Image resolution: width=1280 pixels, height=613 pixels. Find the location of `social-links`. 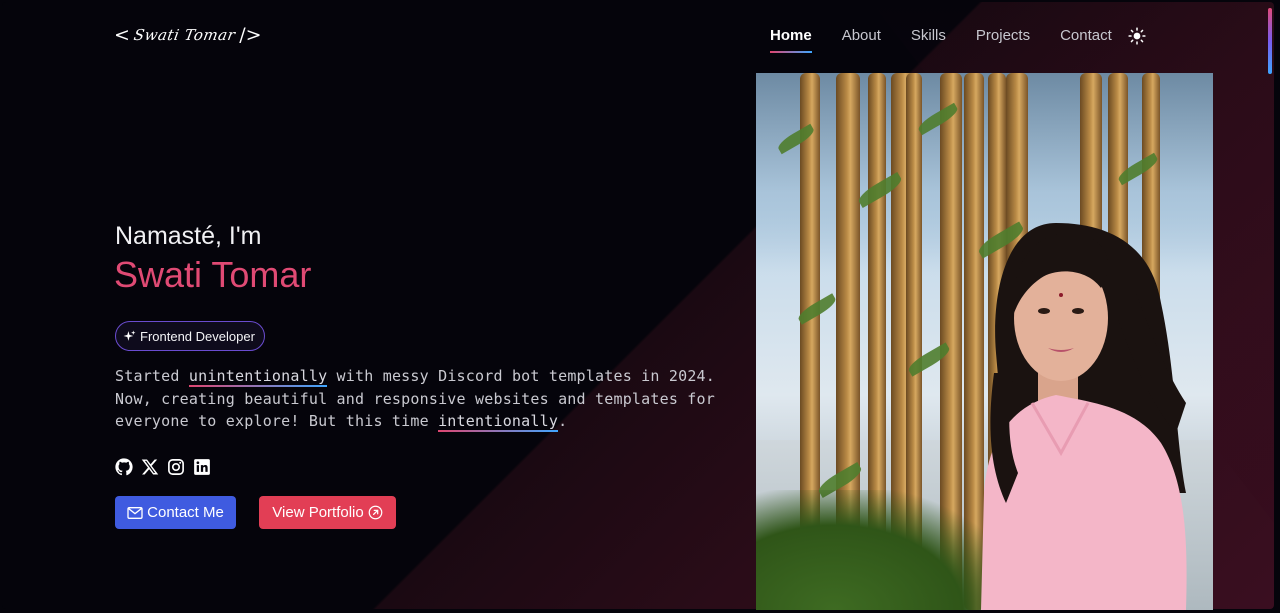

social-links is located at coordinates (163, 467).